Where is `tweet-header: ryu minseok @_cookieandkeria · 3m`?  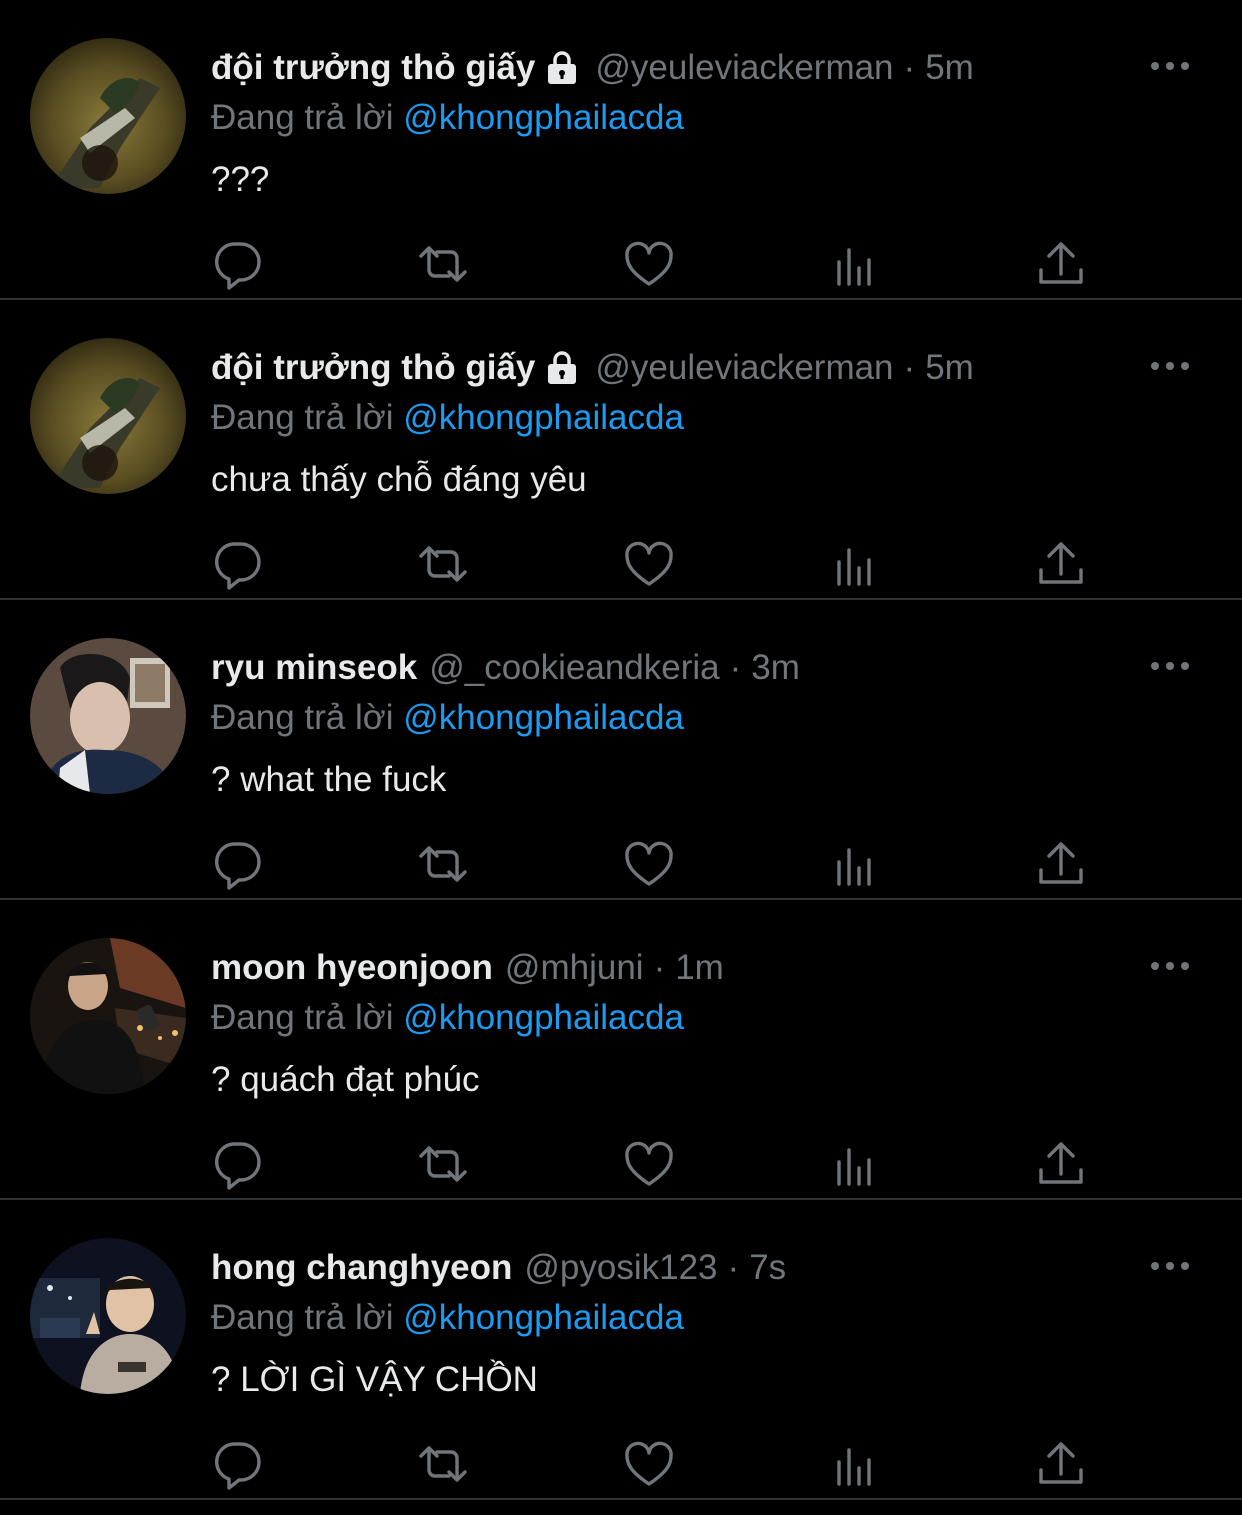
tweet-header: ryu minseok @_cookieandkeria · 3m is located at coordinates (505, 668).